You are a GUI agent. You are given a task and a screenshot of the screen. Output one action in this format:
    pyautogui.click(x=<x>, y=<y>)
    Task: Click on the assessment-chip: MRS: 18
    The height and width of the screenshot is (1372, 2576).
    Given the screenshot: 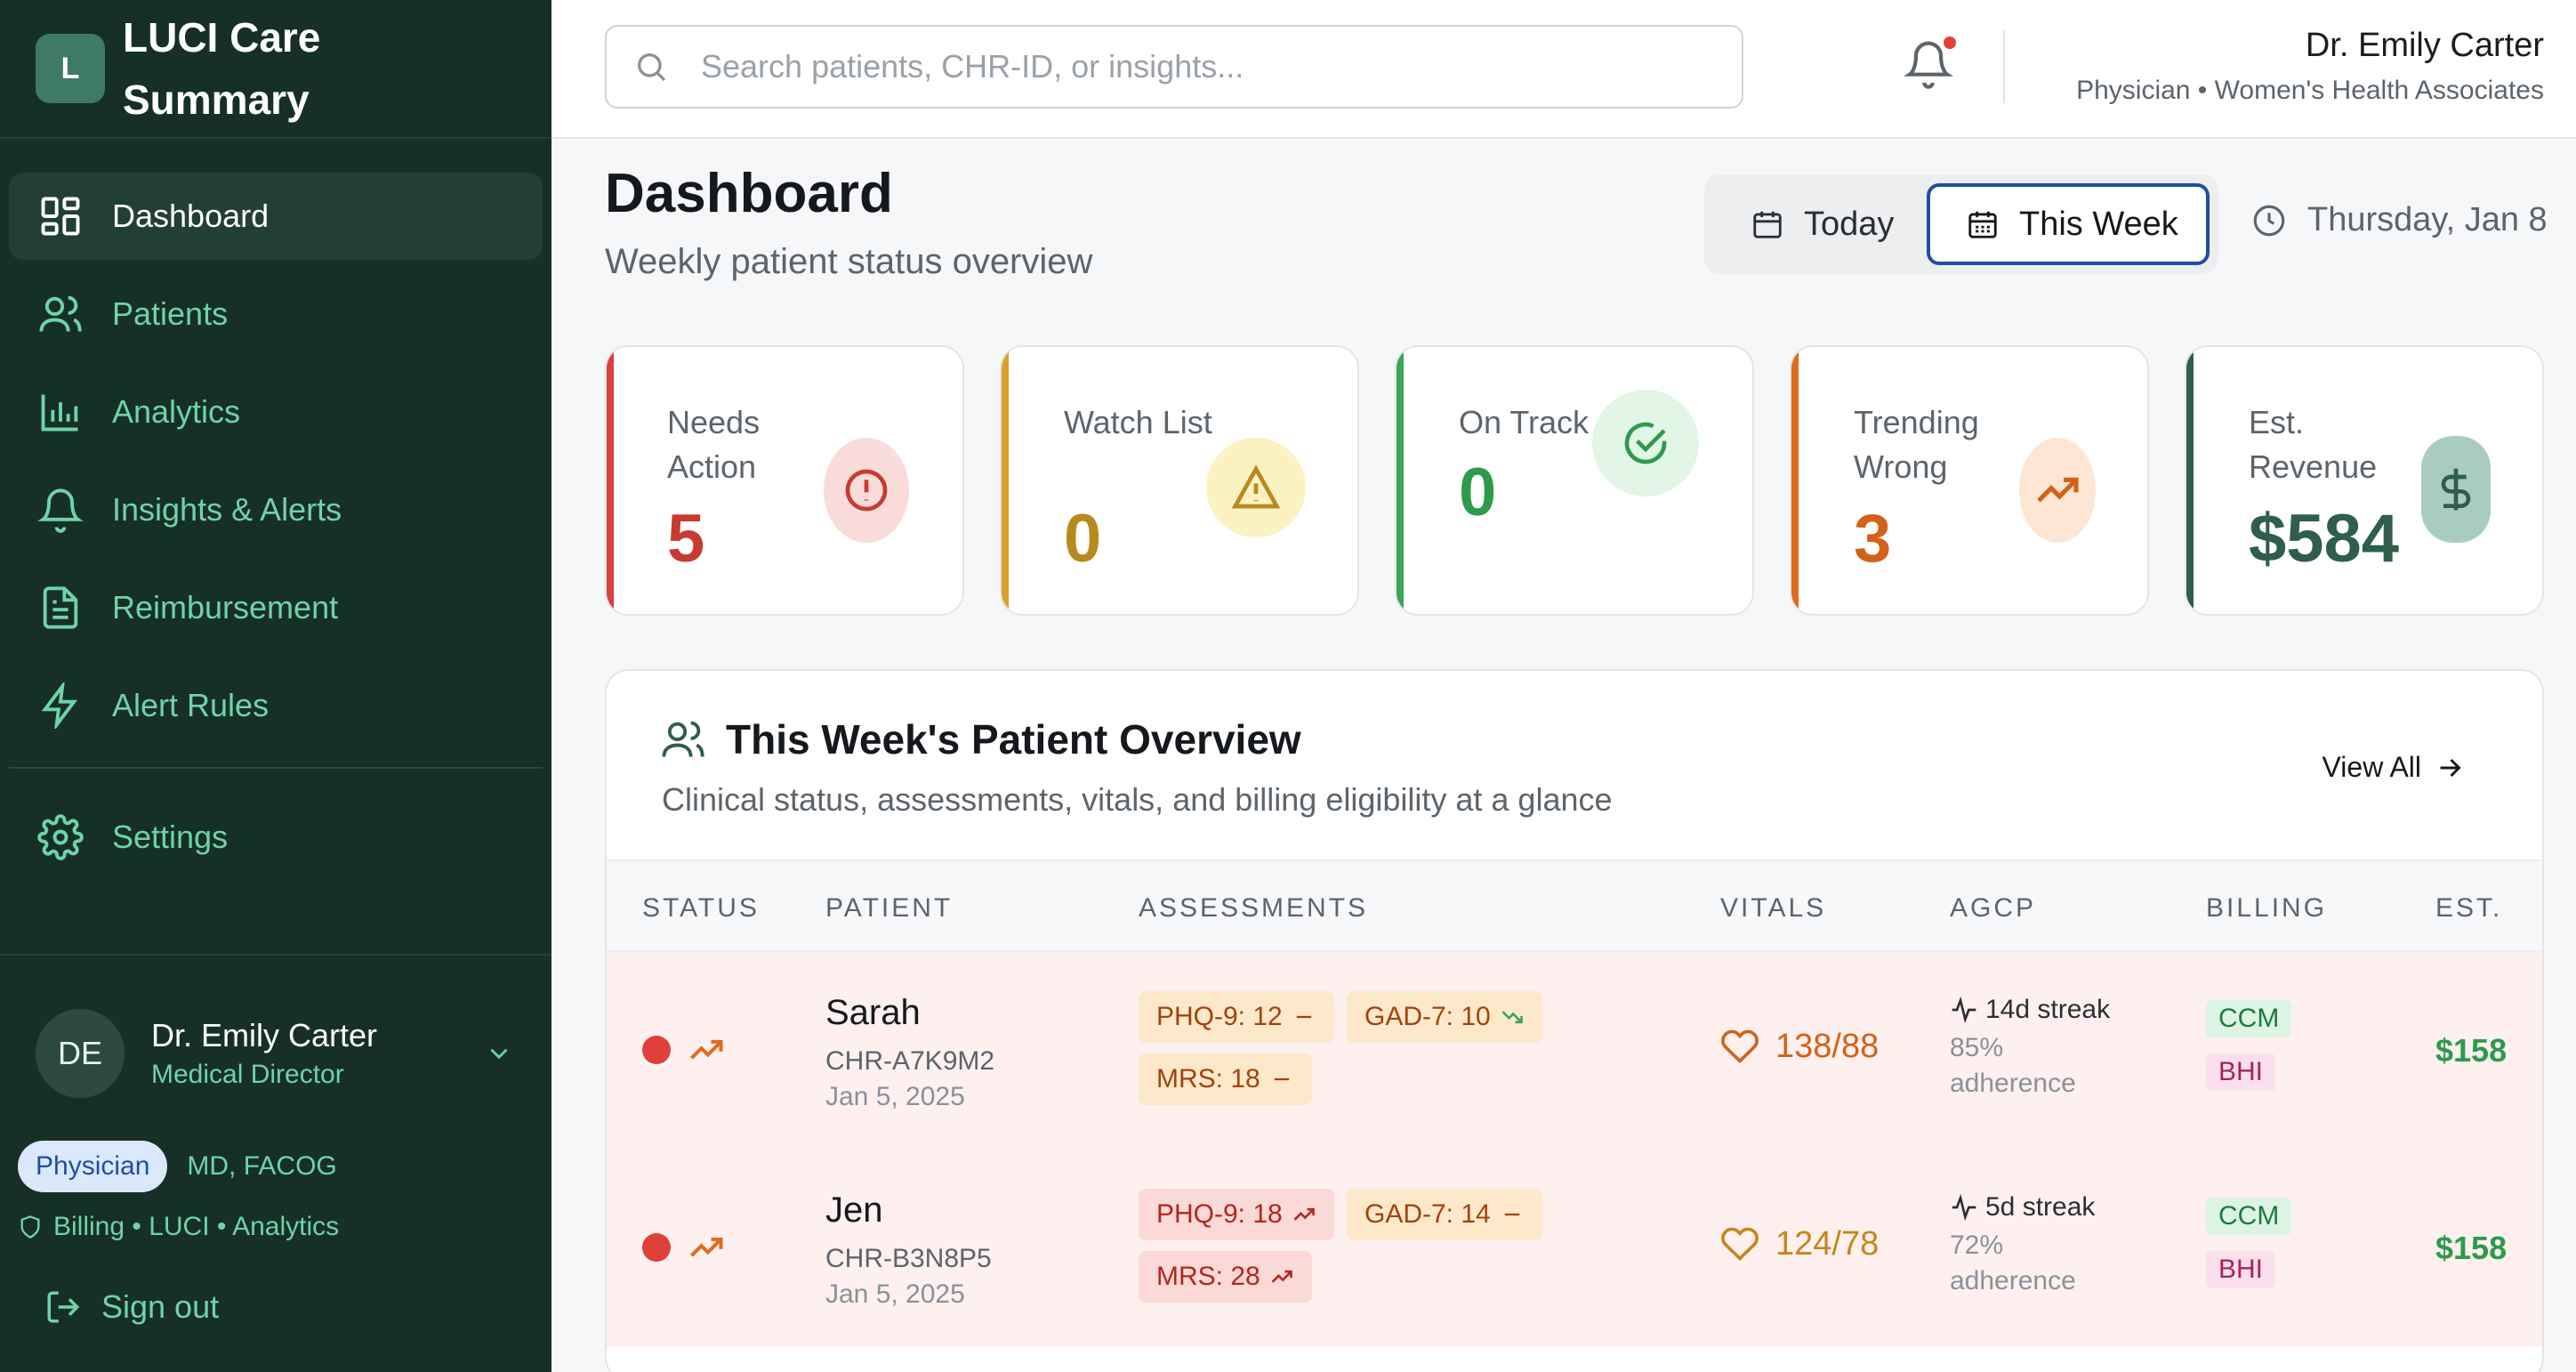 What is the action you would take?
    pyautogui.click(x=1225, y=1079)
    